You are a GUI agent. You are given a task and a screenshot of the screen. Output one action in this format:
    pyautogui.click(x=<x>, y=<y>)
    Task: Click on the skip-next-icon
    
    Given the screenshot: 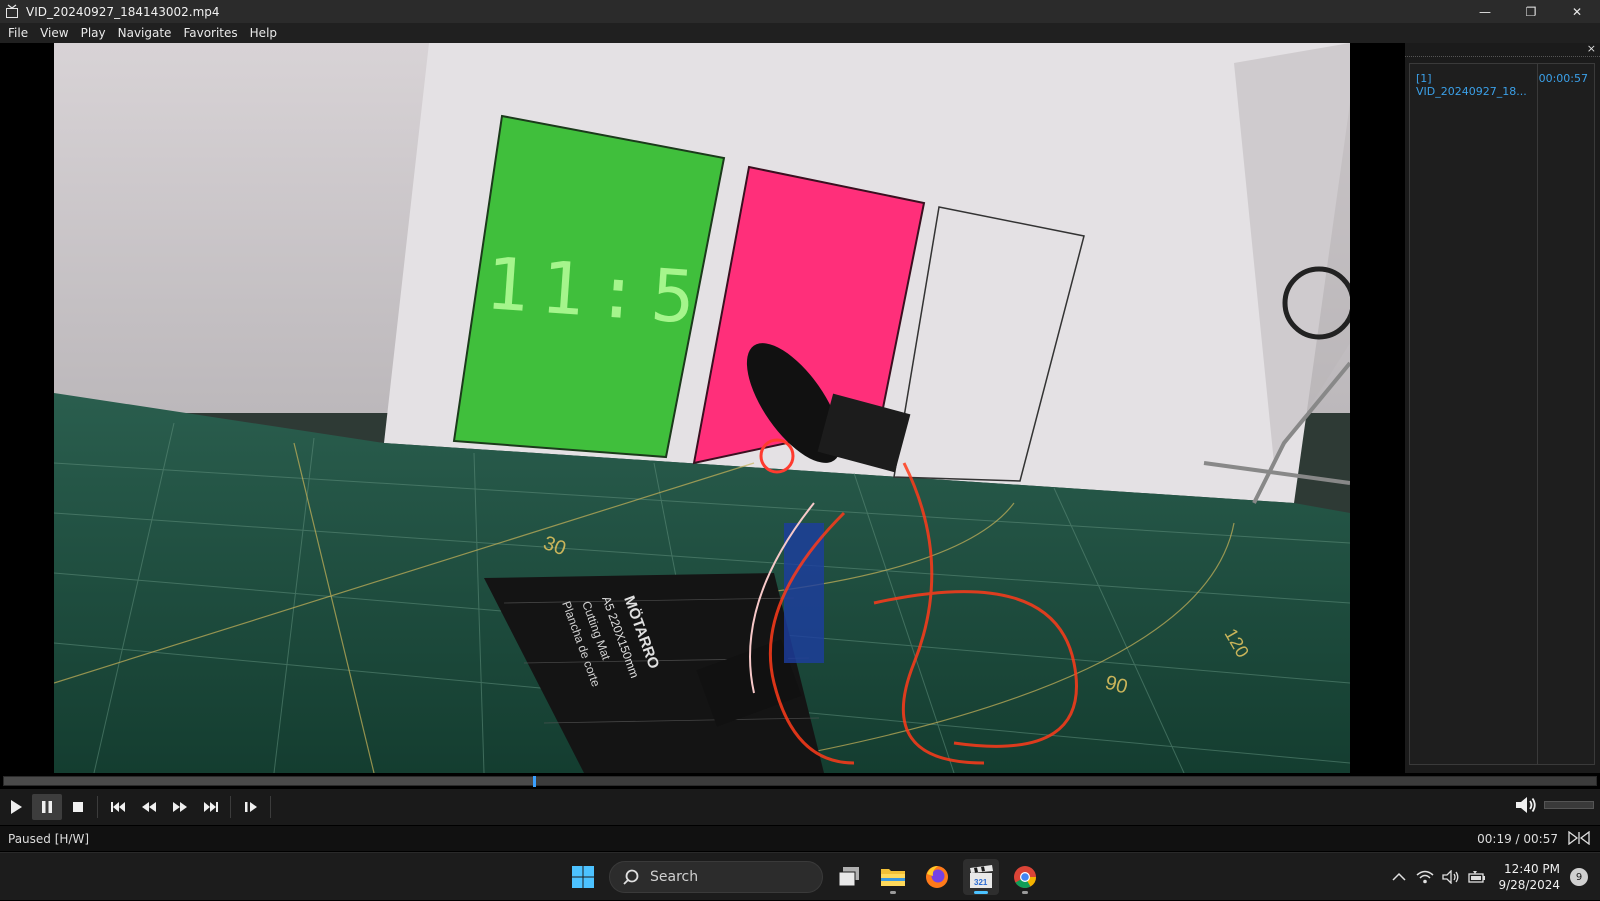 What is the action you would take?
    pyautogui.click(x=211, y=807)
    